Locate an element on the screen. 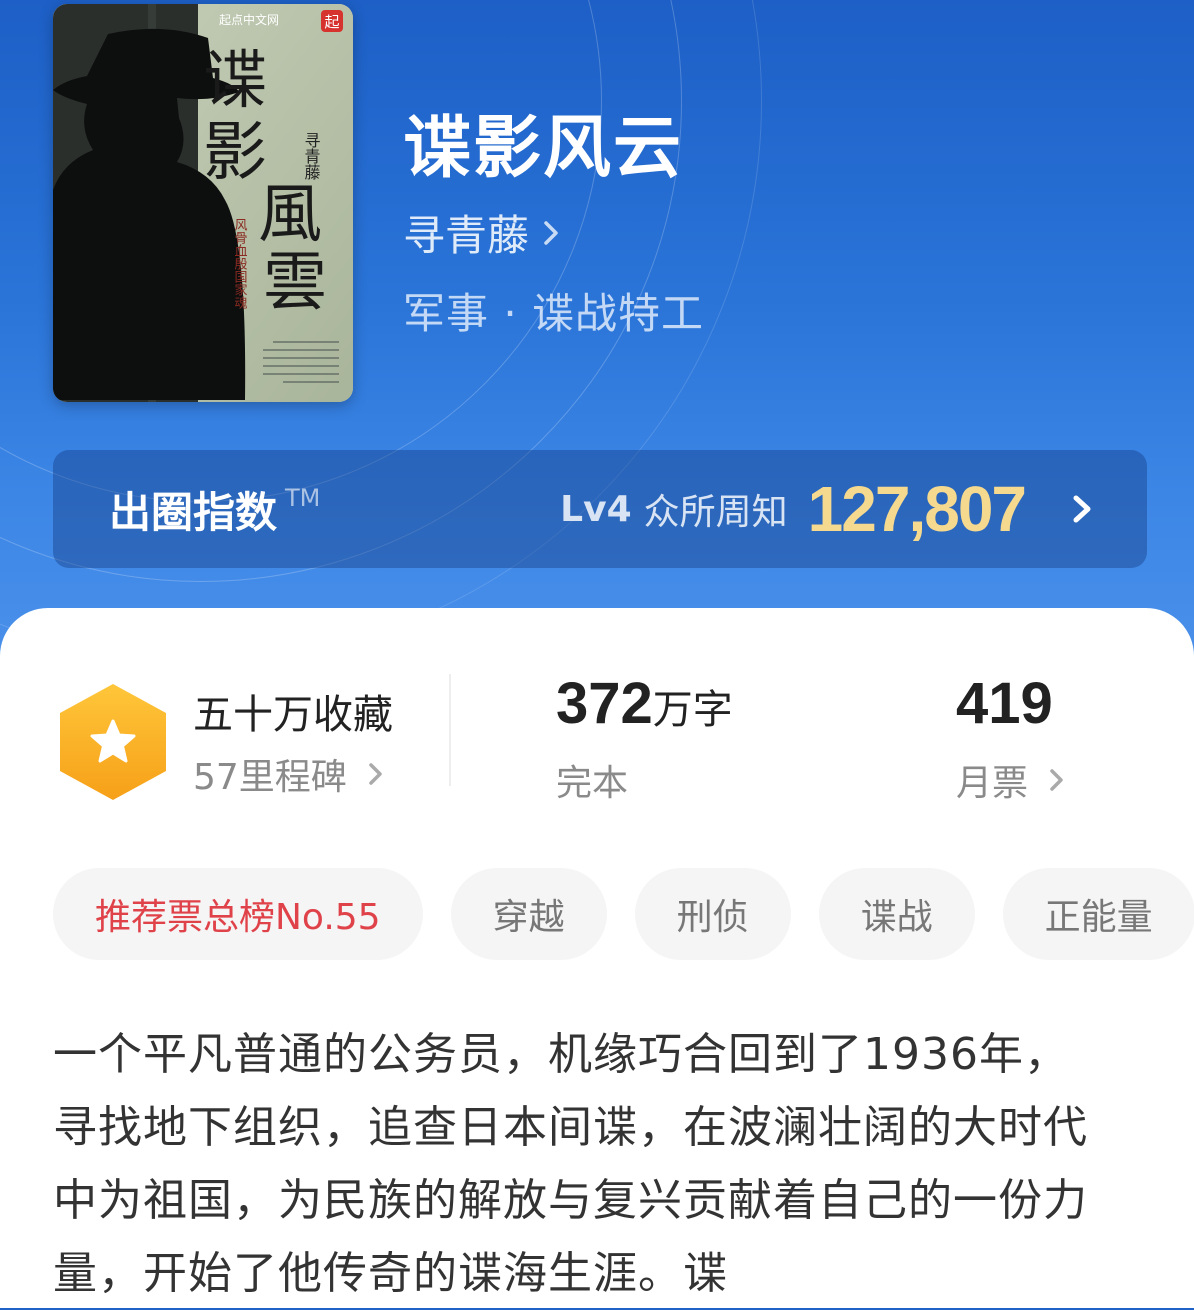  book-cover: 起点中文网 起 谍 影 風 雲 寻青藤 风骨血殷国家魂 is located at coordinates (203, 203).